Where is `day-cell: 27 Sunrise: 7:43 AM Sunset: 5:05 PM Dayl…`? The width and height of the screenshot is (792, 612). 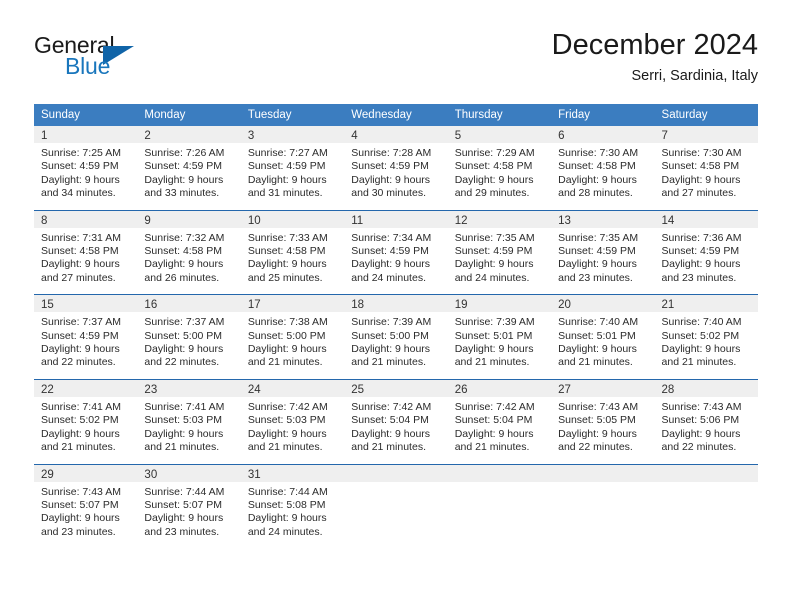 day-cell: 27 Sunrise: 7:43 AM Sunset: 5:05 PM Dayl… is located at coordinates (603, 421).